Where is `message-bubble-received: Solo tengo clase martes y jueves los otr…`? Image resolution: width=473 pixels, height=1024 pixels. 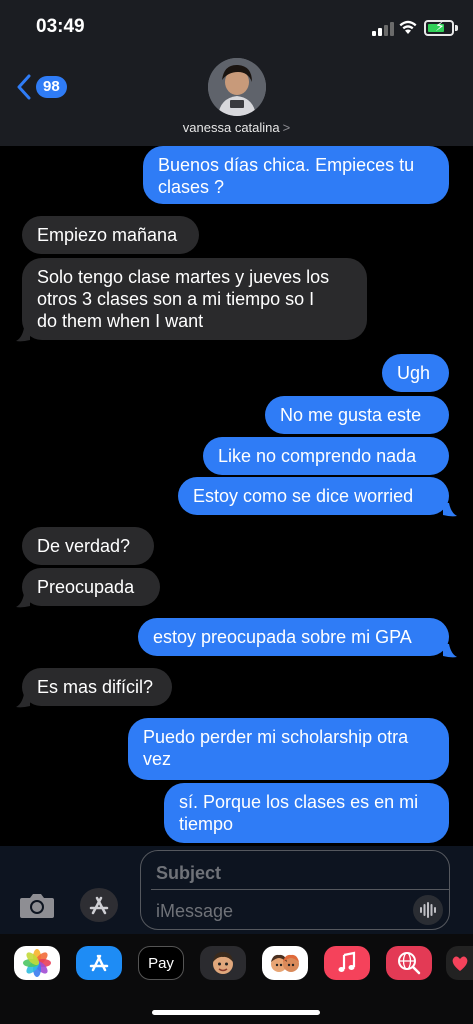 message-bubble-received: Solo tengo clase martes y jueves los otr… is located at coordinates (194, 299).